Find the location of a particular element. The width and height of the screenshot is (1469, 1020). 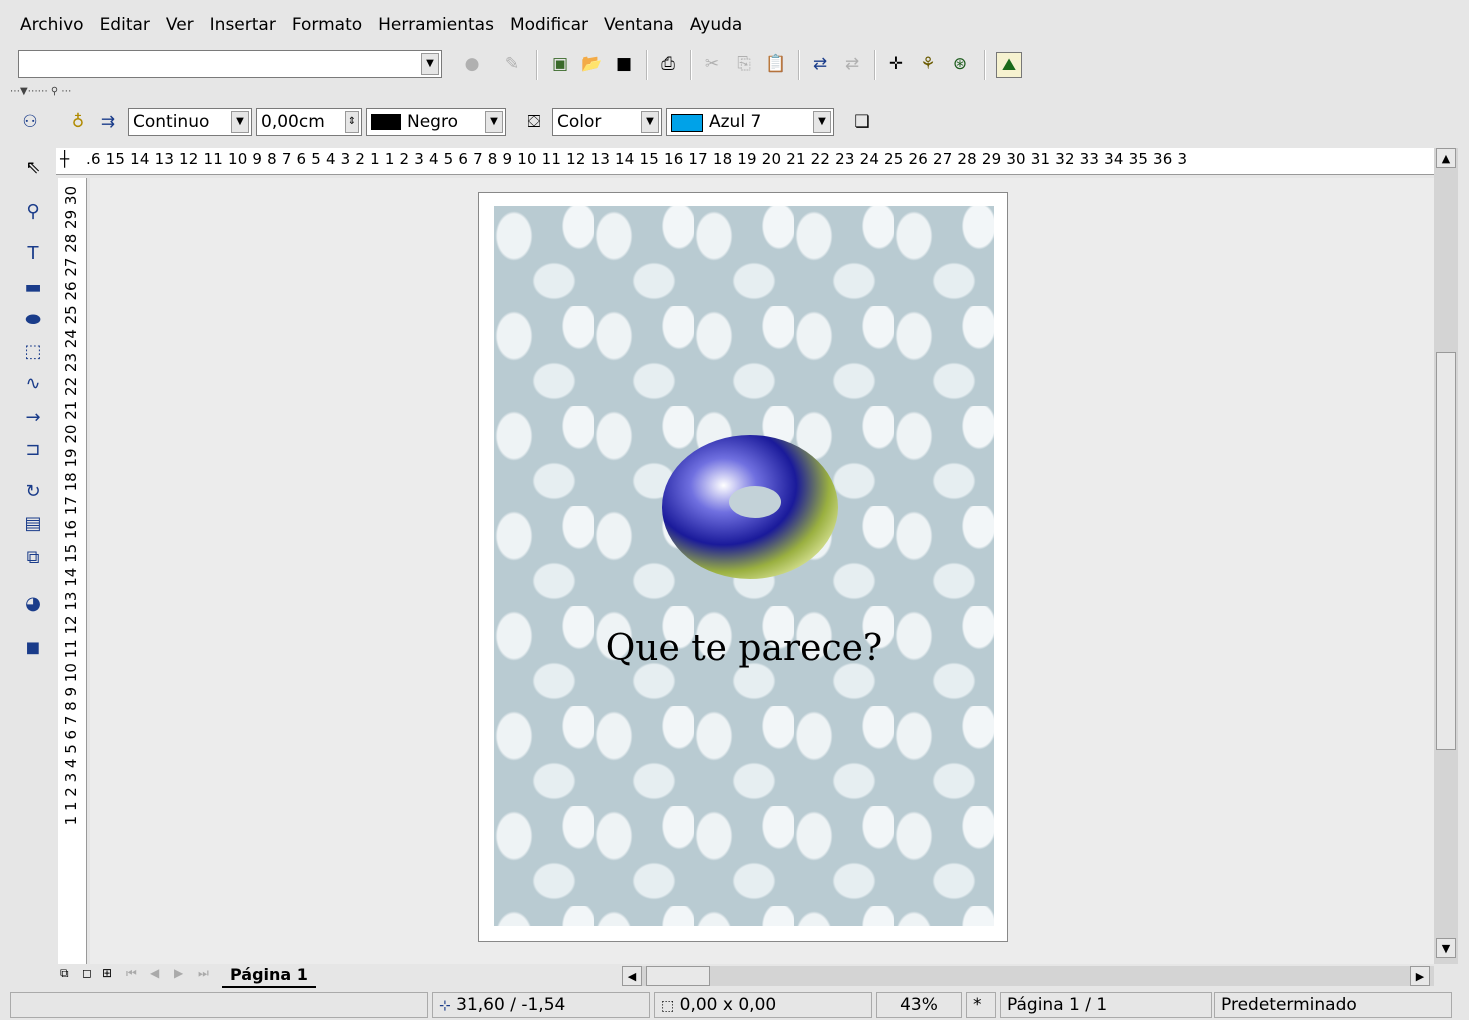

scroll-left-icon: ◀ is located at coordinates (632, 976).